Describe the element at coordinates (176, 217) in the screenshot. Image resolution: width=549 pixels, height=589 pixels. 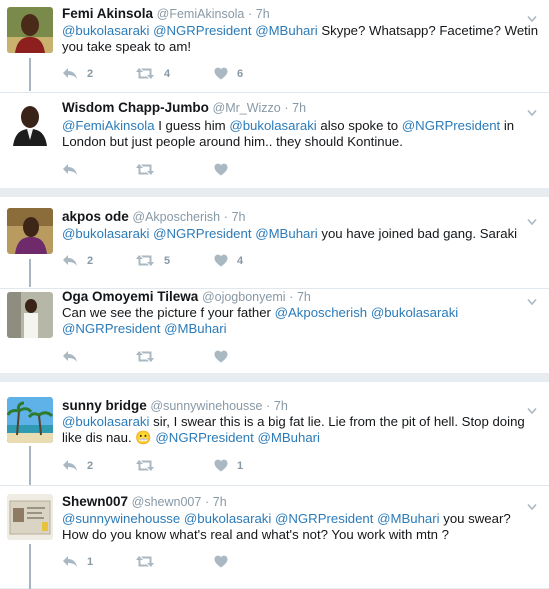
I see `user-handle: @Akposcherish` at that location.